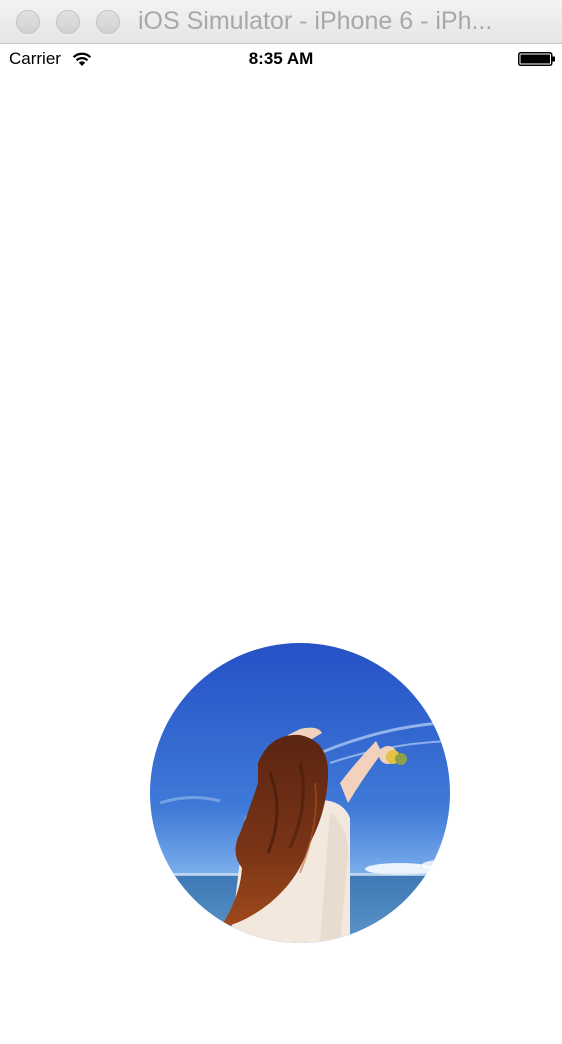 The width and height of the screenshot is (562, 1044). I want to click on ios-status-bar: Carrier 8:35 AM, so click(281, 59).